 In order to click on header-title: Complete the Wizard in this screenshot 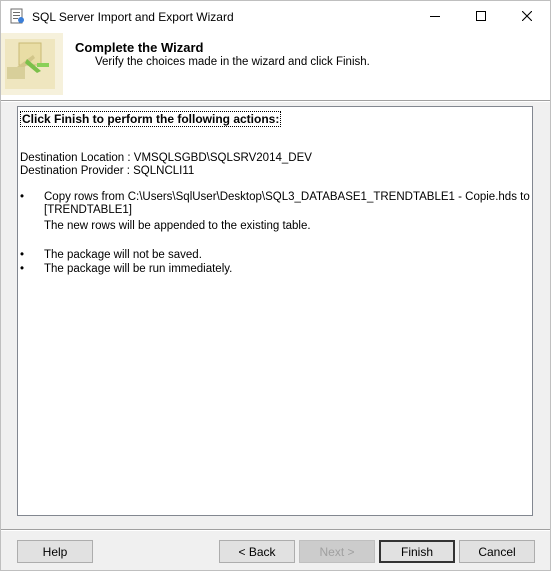, I will do `click(139, 47)`.